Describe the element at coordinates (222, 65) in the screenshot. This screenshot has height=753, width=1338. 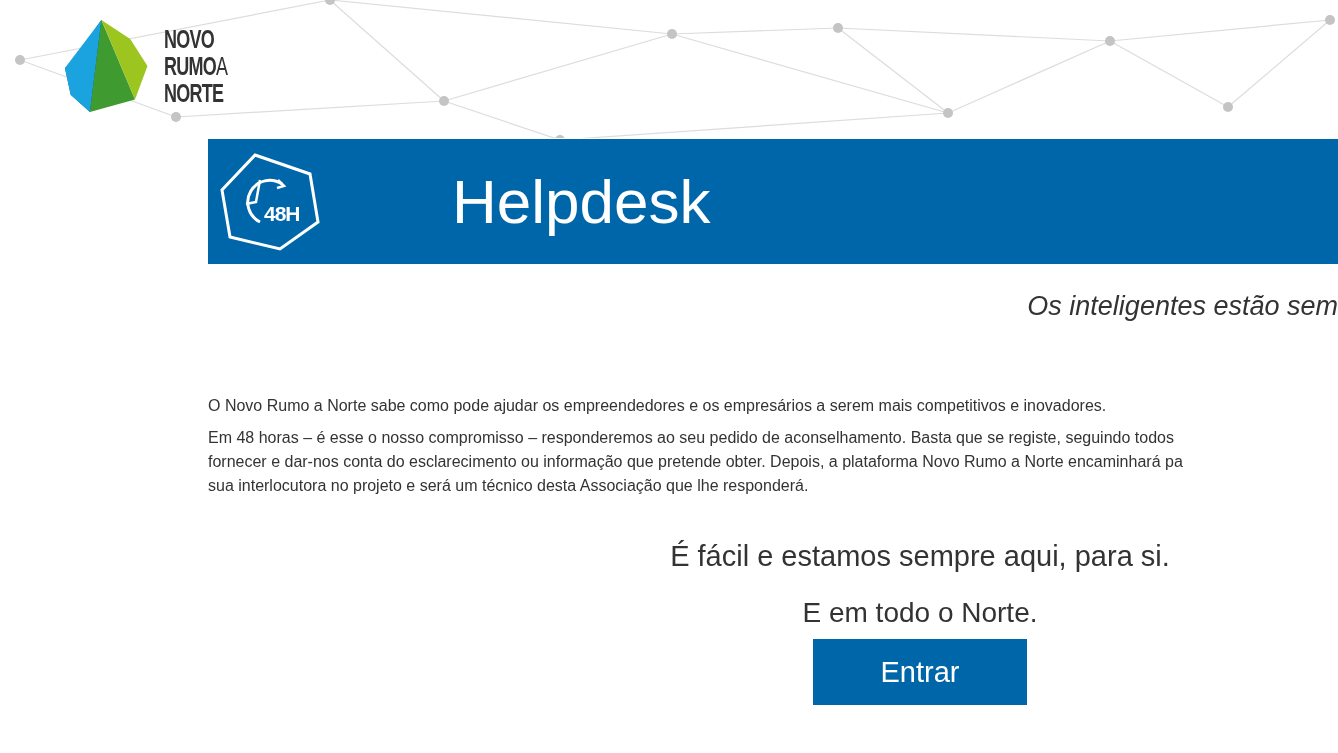
I see `logo-text: A` at that location.